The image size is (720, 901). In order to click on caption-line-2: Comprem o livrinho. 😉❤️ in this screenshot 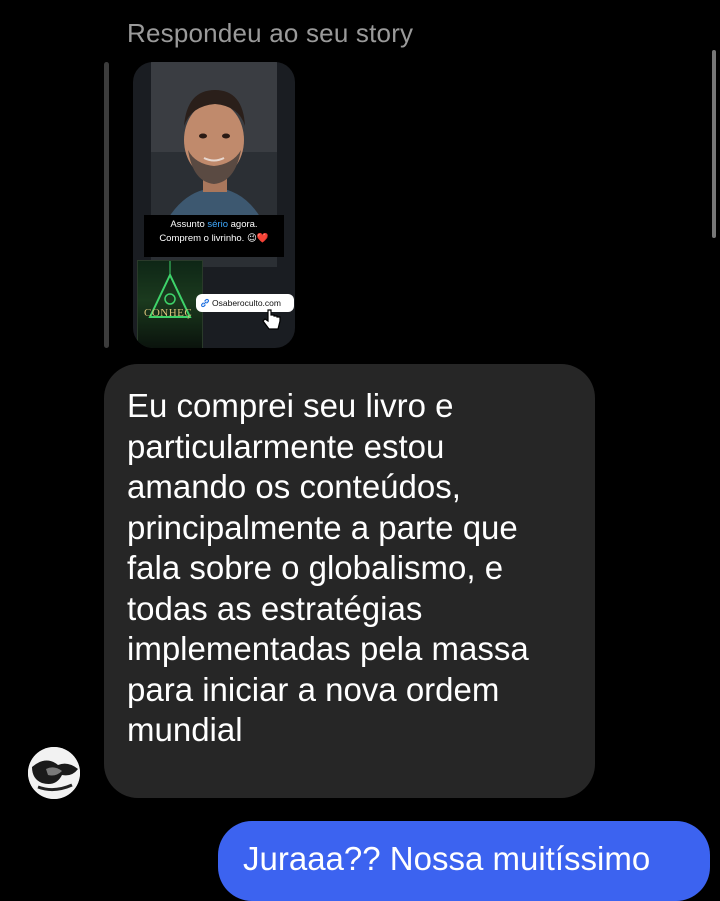, I will do `click(214, 238)`.